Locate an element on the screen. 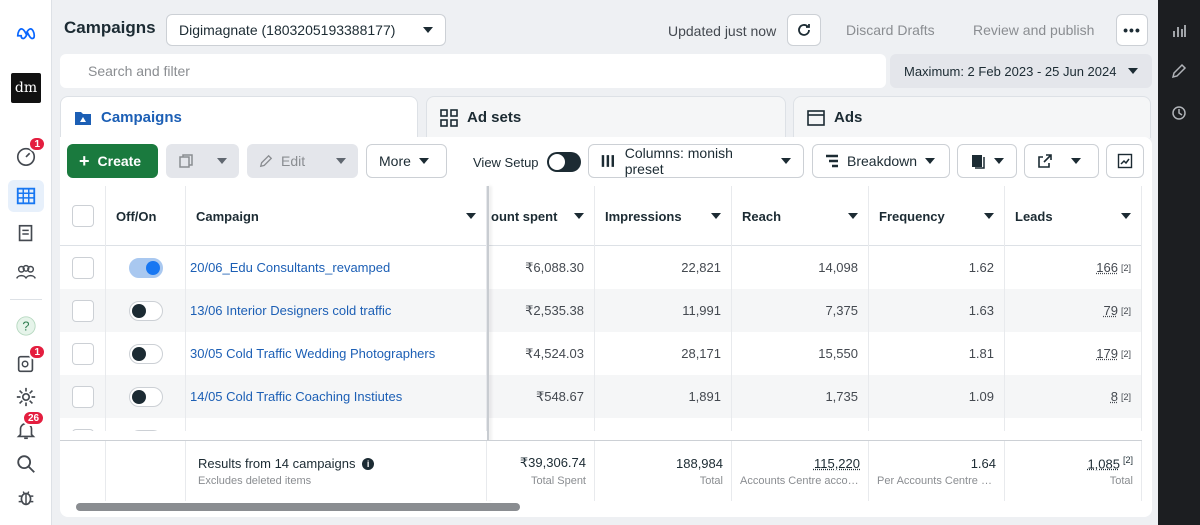 The image size is (1200, 525). summary-leads-value: 1,085 is located at coordinates (1103, 463).